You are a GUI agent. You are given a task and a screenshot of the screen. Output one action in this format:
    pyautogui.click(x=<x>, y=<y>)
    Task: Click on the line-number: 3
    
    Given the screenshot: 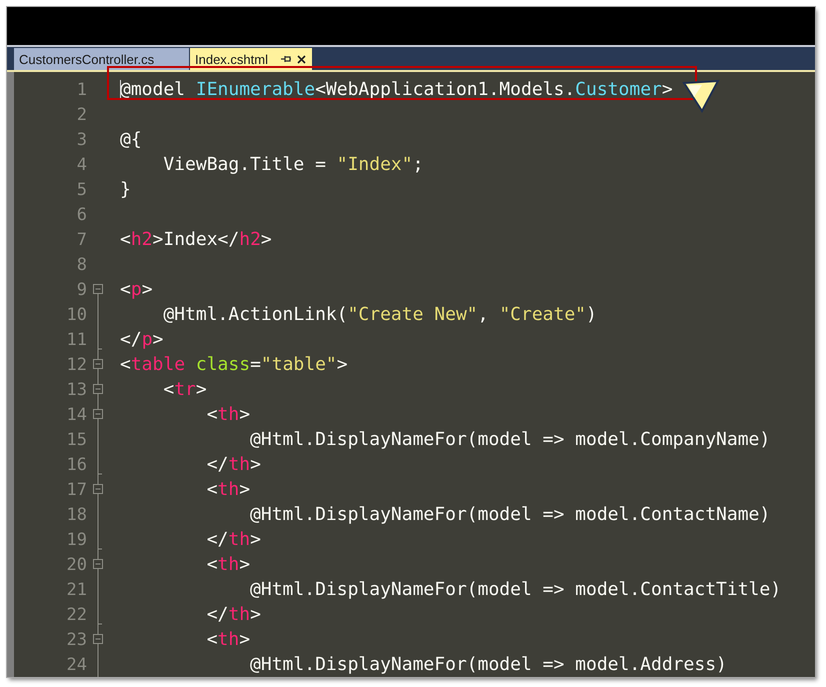 What is the action you would take?
    pyautogui.click(x=81, y=140)
    